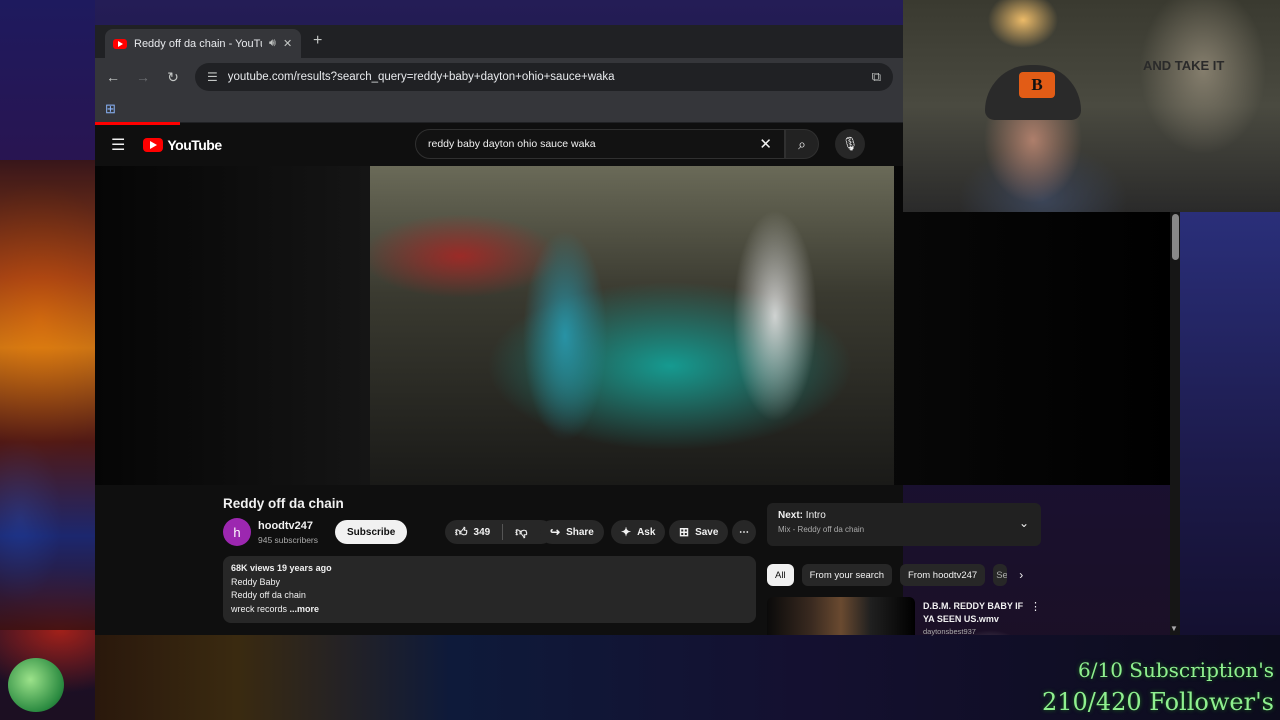 The image size is (1280, 720). What do you see at coordinates (47, 90) in the screenshot?
I see `background-corner` at bounding box center [47, 90].